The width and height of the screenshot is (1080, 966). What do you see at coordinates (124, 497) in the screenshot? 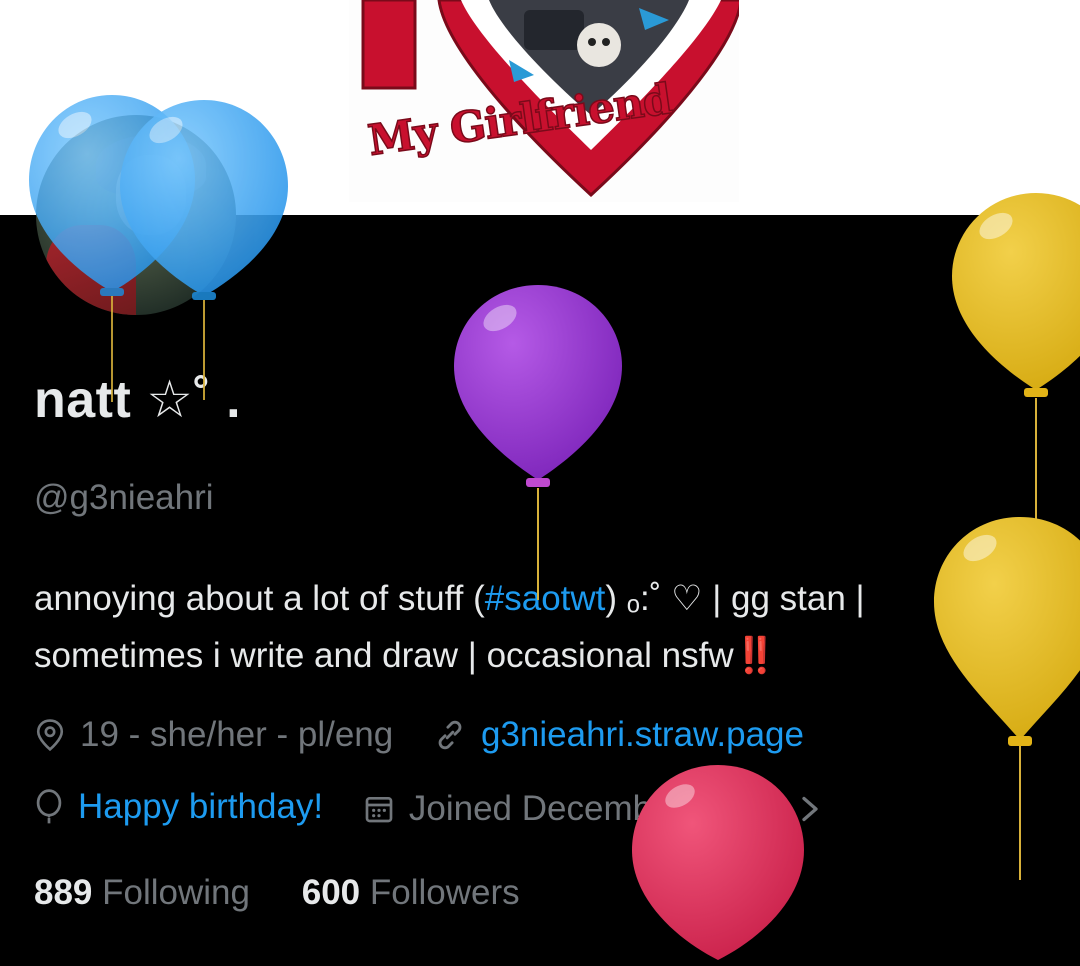
I see `user-handle: @g3nieahri` at bounding box center [124, 497].